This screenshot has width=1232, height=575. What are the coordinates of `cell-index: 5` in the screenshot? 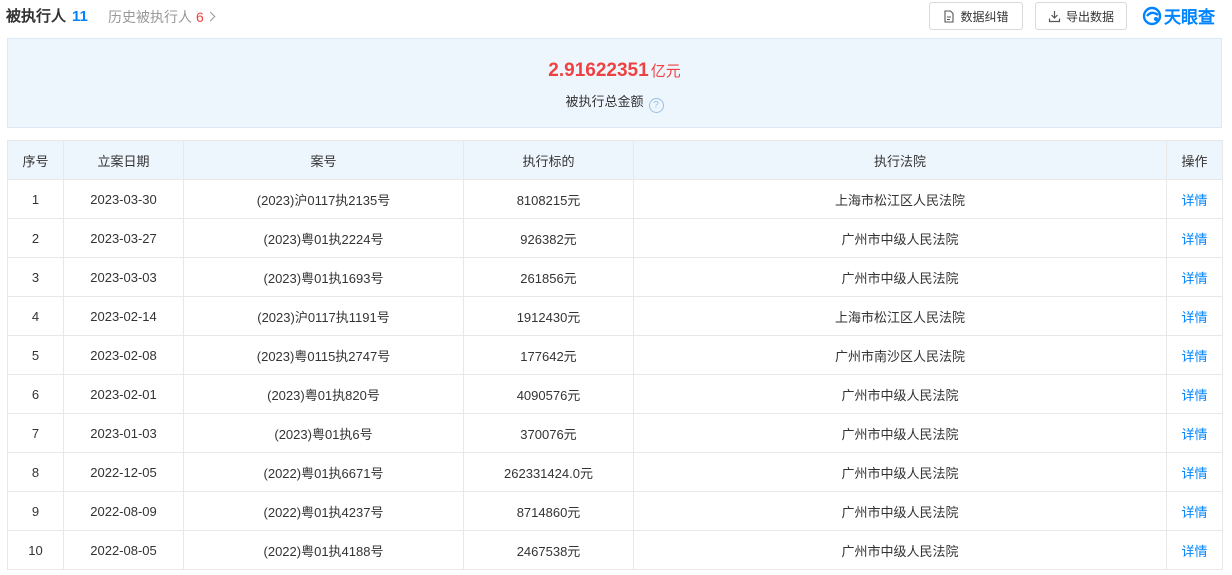 It's located at (35, 355).